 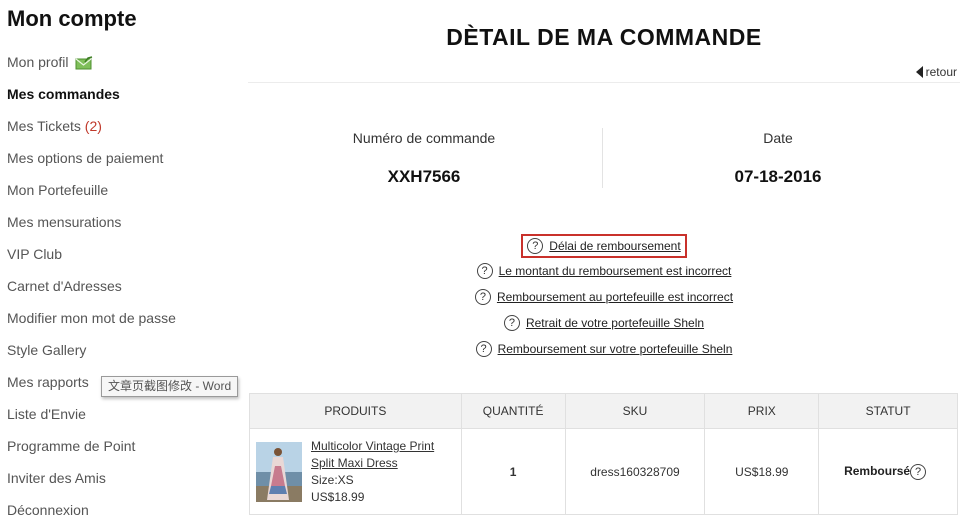 I want to click on sidebar-item-invite-friends: Inviter des Amis, so click(x=56, y=478).